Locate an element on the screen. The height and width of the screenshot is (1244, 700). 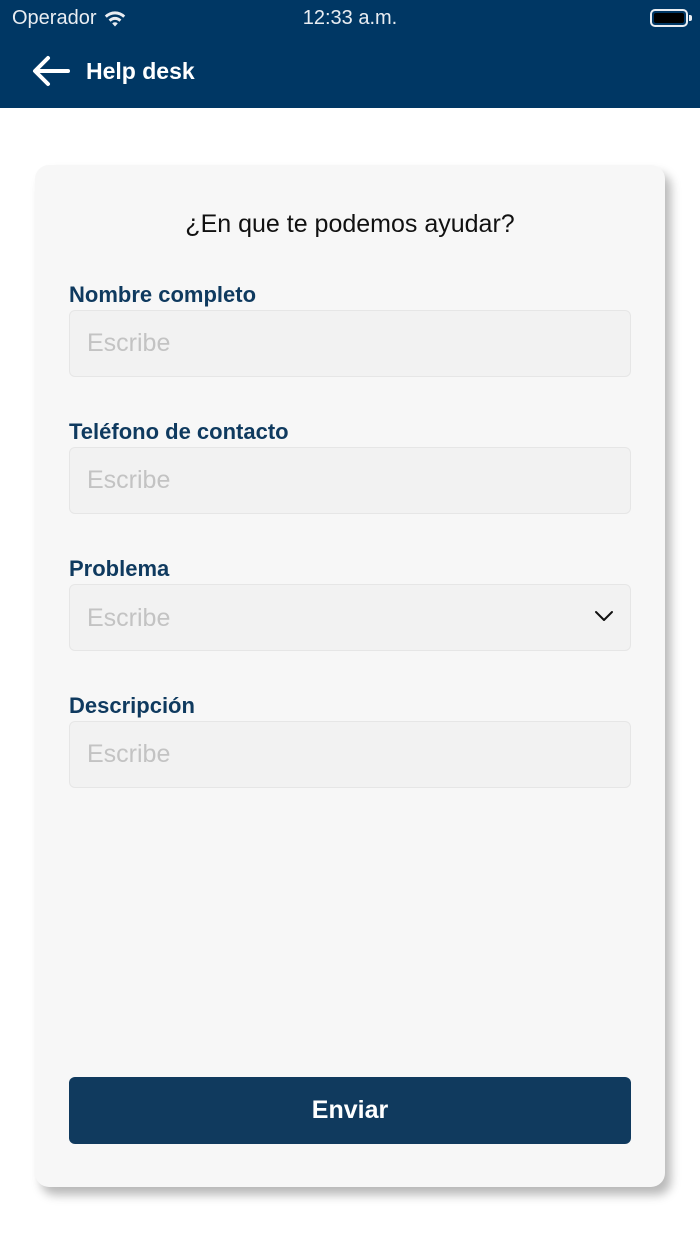
app-header: Operador 12:33 a.m. Help desk is located at coordinates (350, 54).